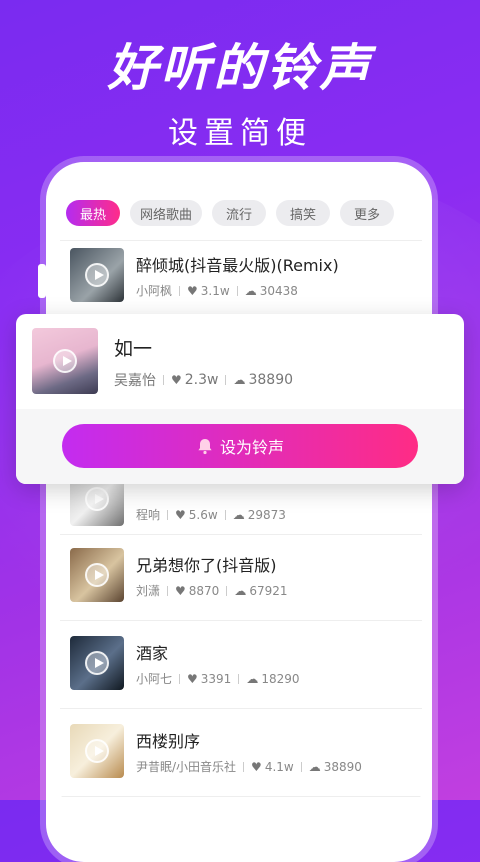 This screenshot has width=480, height=862. I want to click on song-likes: 2.3w, so click(201, 380).